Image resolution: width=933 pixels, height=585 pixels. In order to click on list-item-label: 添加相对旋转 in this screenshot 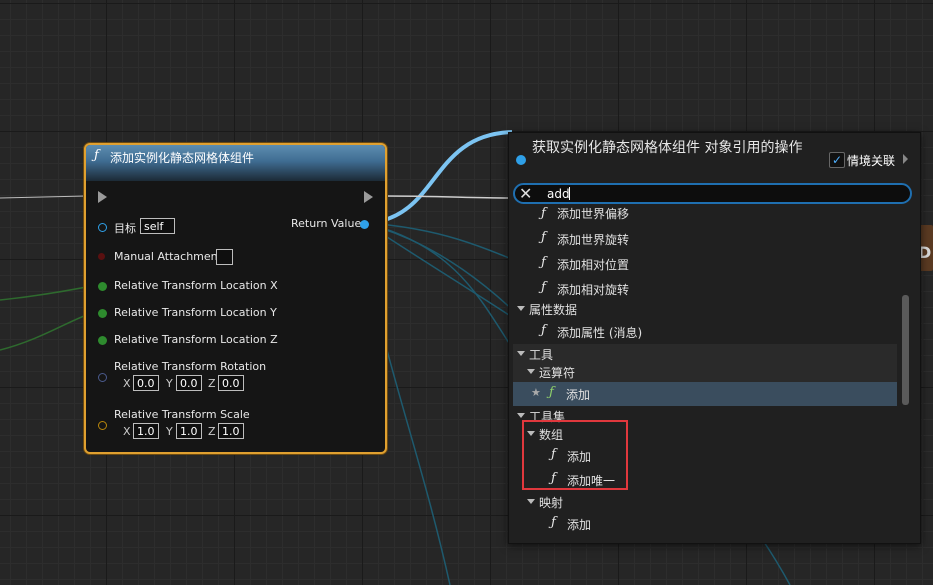, I will do `click(593, 290)`.